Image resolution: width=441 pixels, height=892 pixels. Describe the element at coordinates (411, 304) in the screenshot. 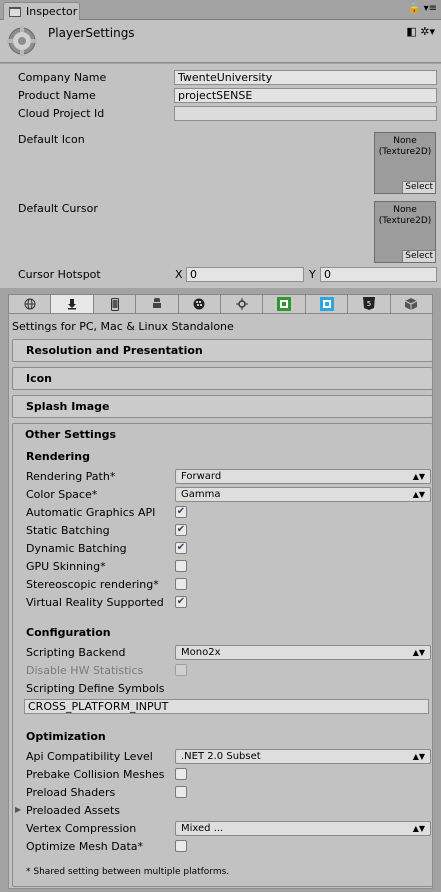

I see `webgl-icon` at that location.